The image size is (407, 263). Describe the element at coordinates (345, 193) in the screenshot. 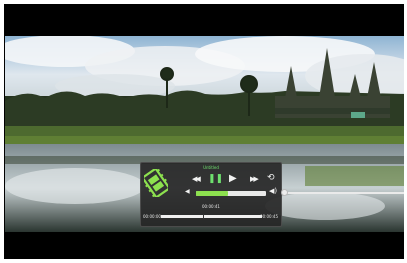

I see `position-slider-track` at that location.